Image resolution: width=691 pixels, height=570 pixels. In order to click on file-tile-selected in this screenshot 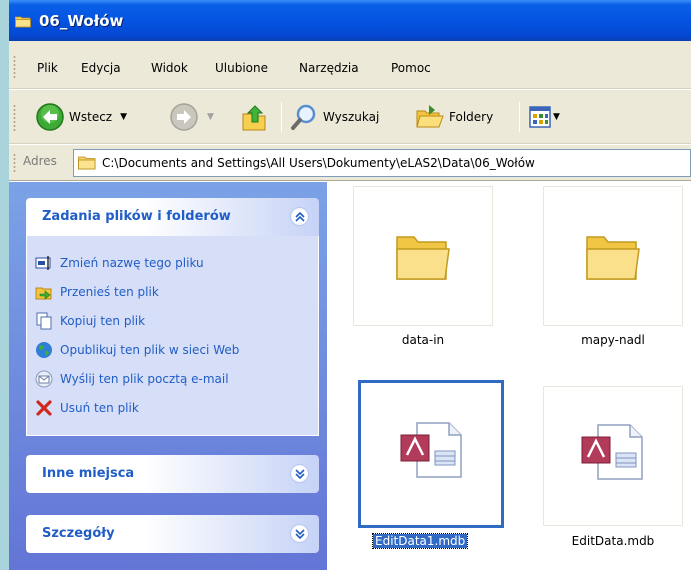, I will do `click(431, 454)`.